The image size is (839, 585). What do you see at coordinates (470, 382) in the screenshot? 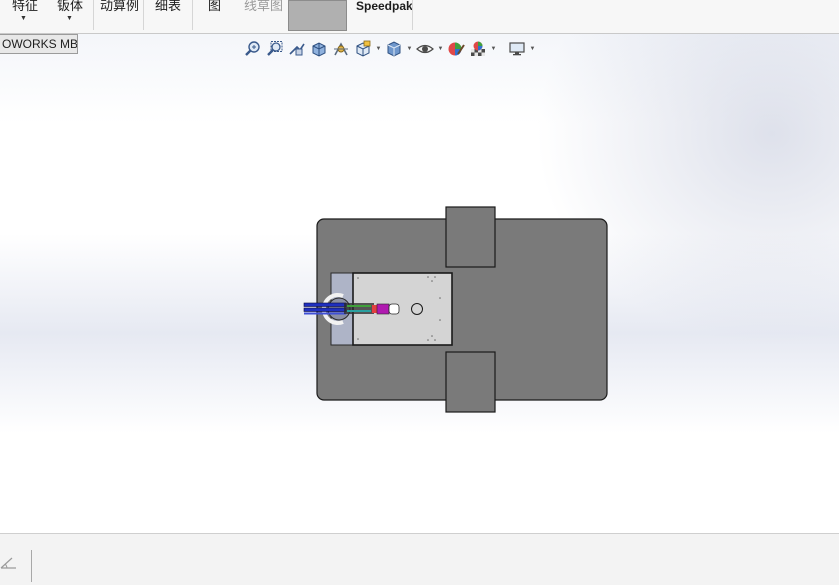
I see `bottom-block` at bounding box center [470, 382].